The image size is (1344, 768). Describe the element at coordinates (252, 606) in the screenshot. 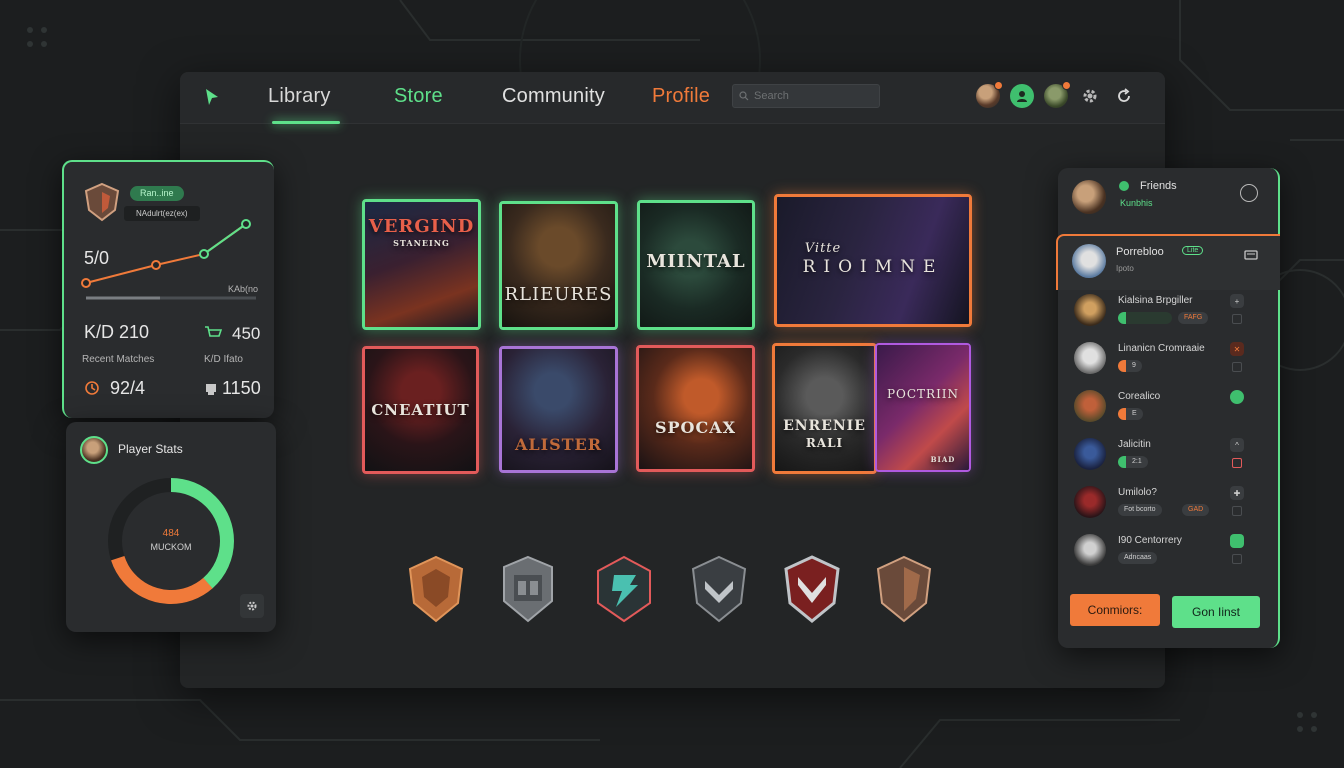

I see `panel-settings-button` at that location.